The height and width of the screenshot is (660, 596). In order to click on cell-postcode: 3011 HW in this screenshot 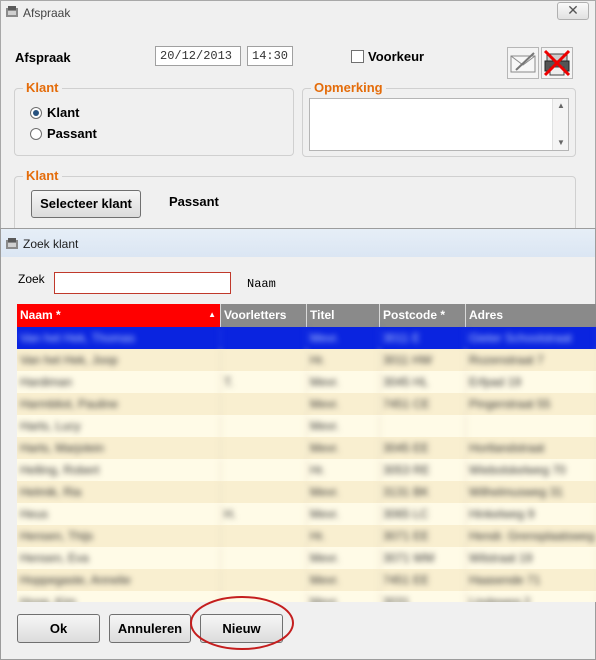, I will do `click(423, 360)`.